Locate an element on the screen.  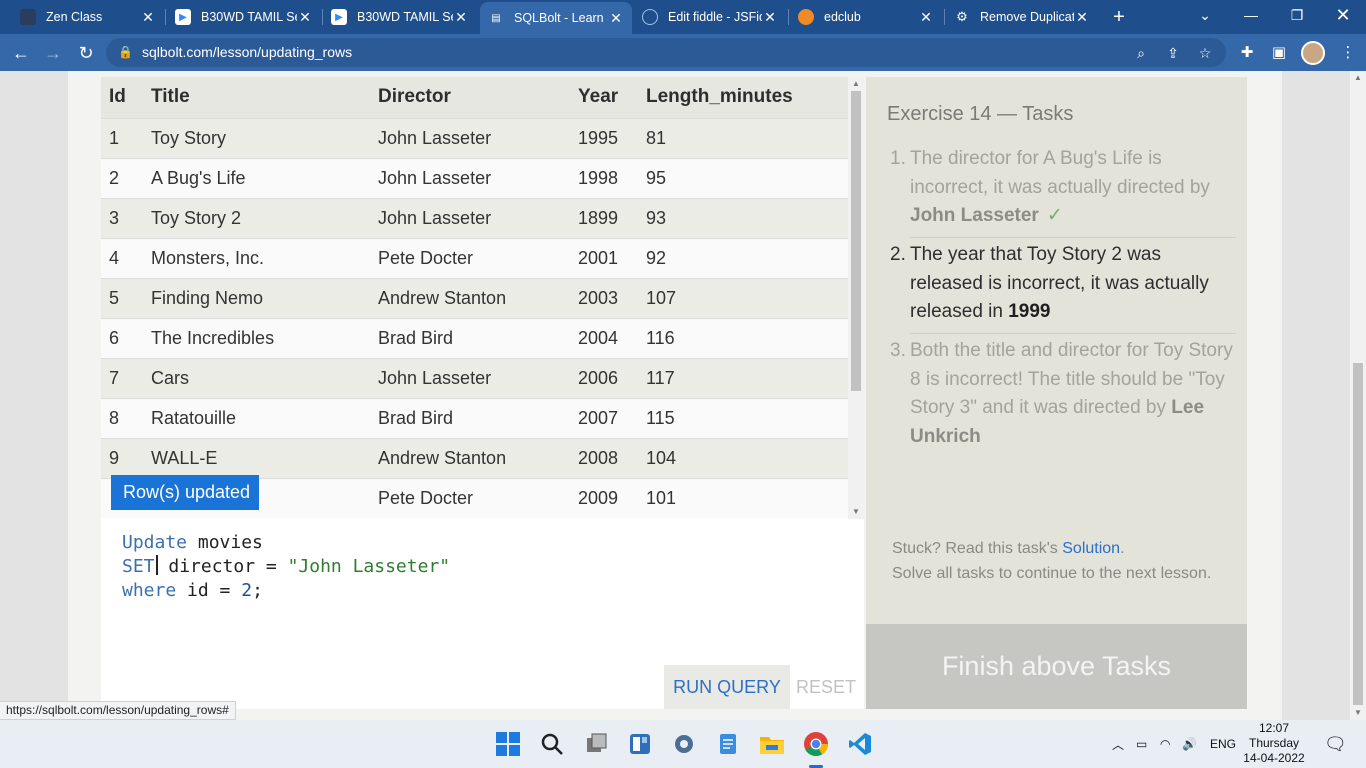
cell-year: 1995 is located at coordinates (604, 137).